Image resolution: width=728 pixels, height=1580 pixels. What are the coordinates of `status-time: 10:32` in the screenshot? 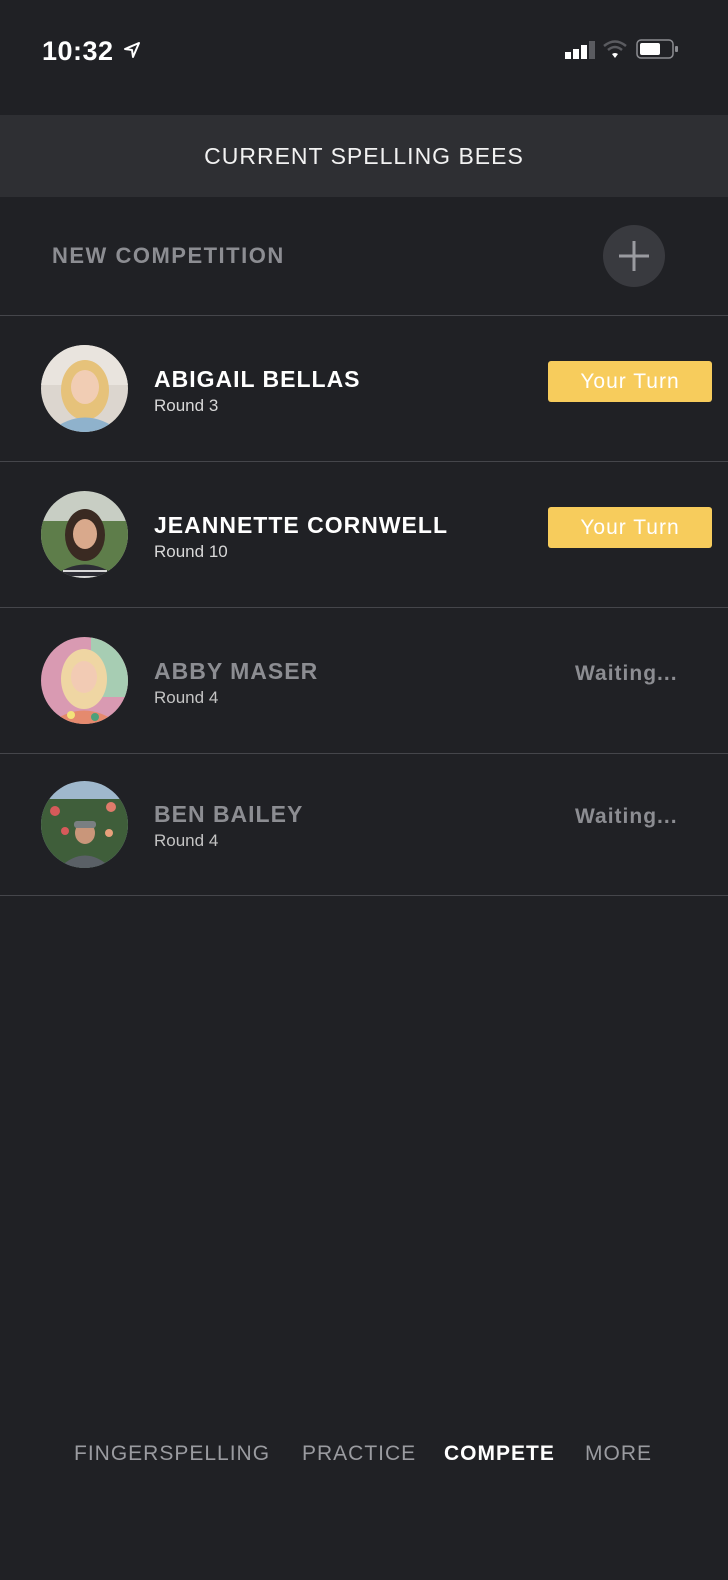 It's located at (78, 51).